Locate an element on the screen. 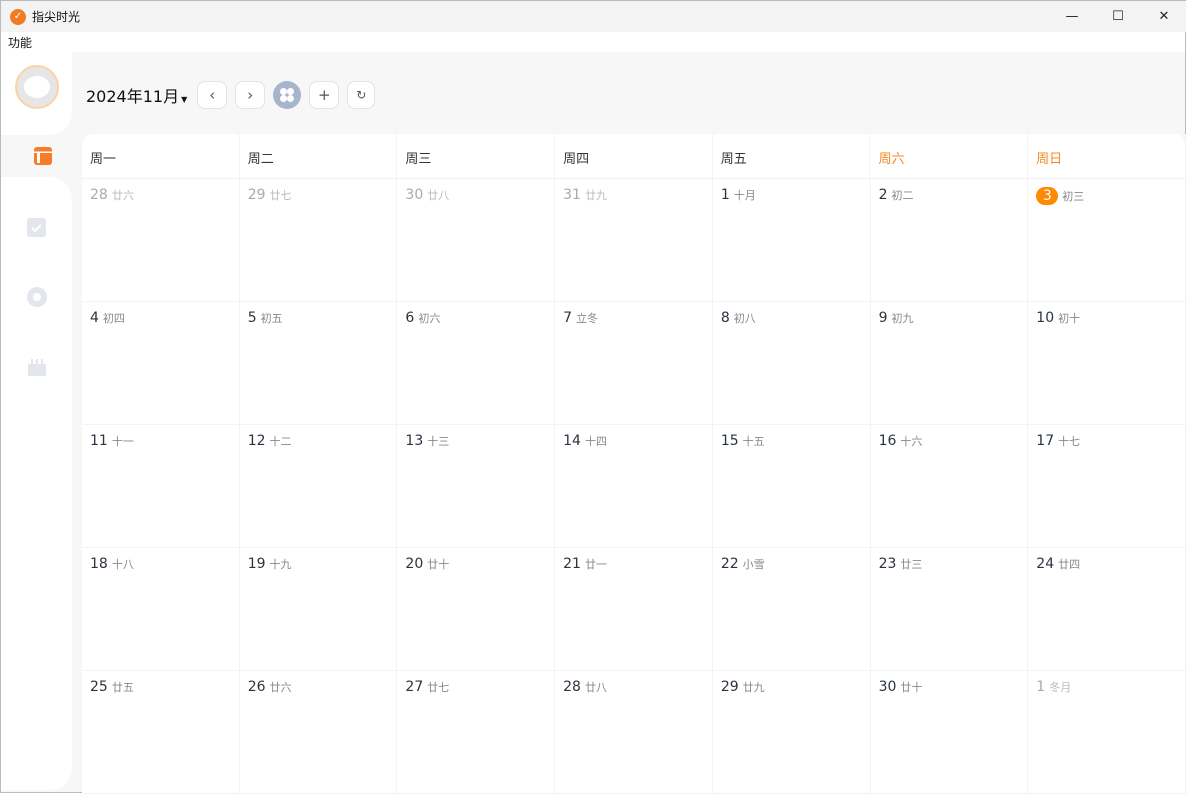  avatar is located at coordinates (37, 87).